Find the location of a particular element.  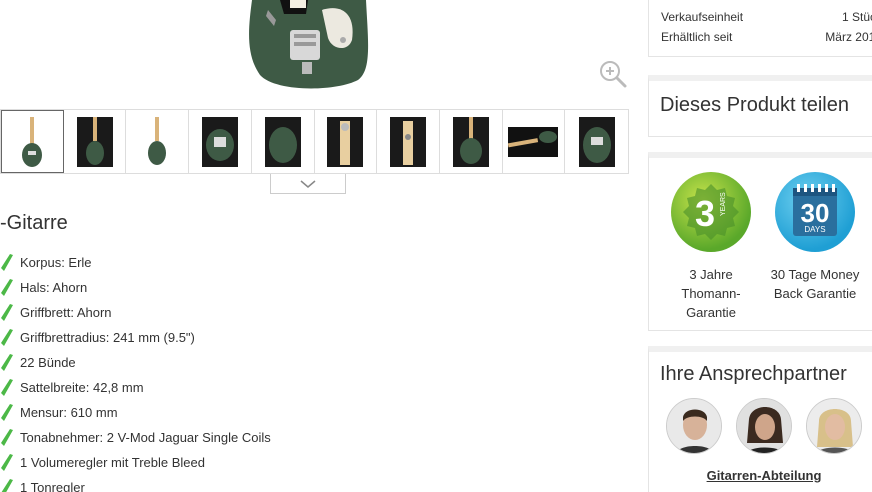

zoom-icon is located at coordinates (613, 74).